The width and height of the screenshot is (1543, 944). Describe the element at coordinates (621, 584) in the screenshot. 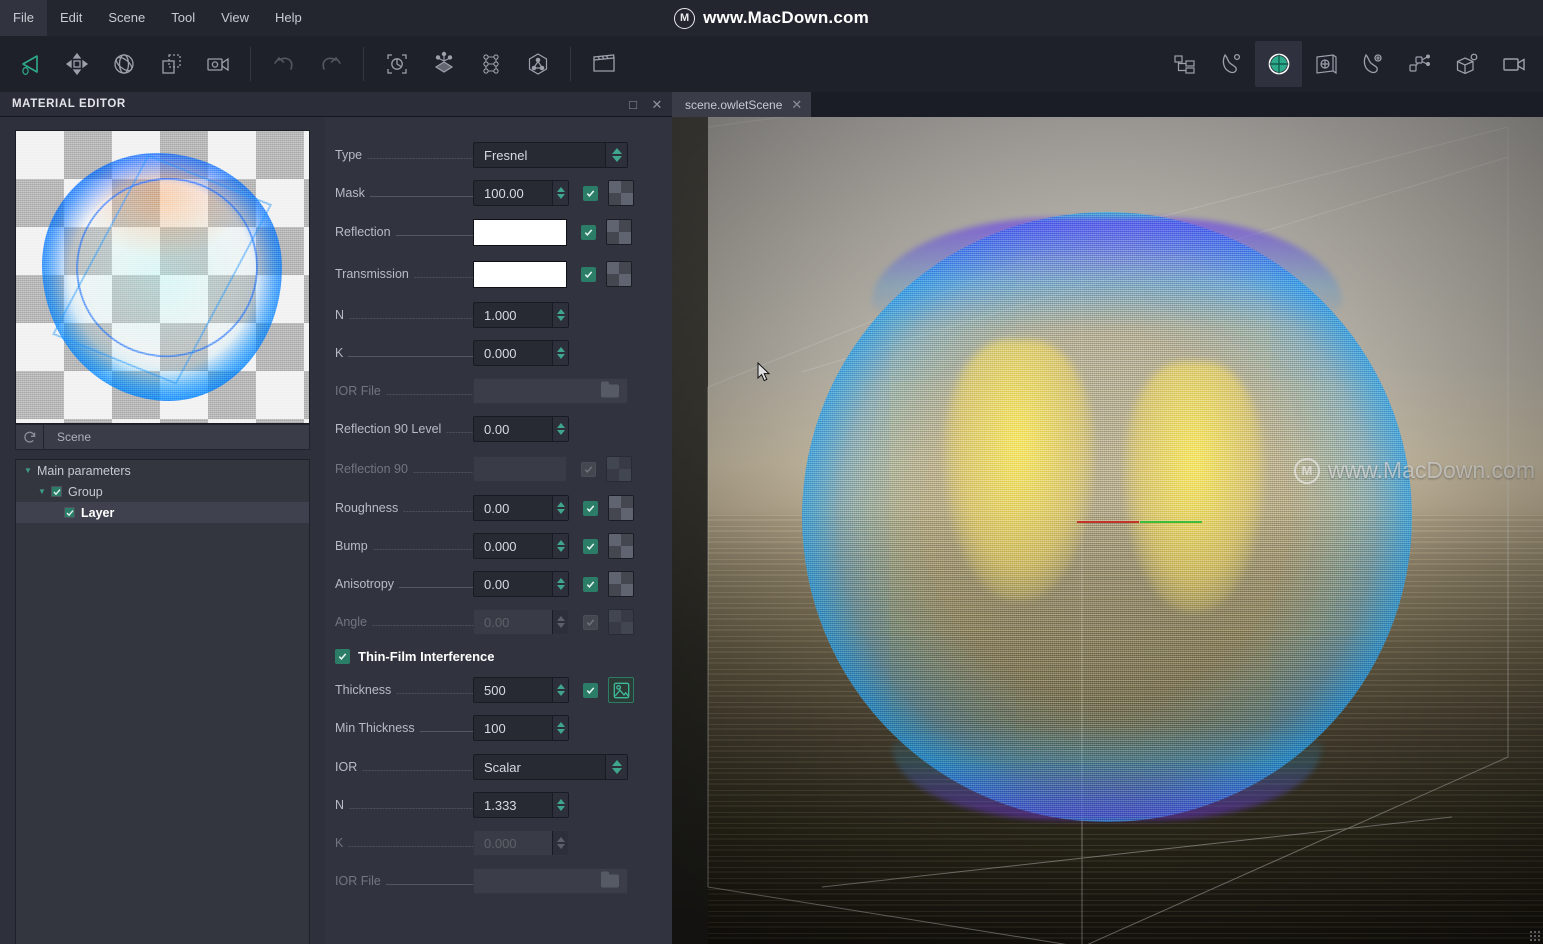

I see `anisotropy-texture-button` at that location.